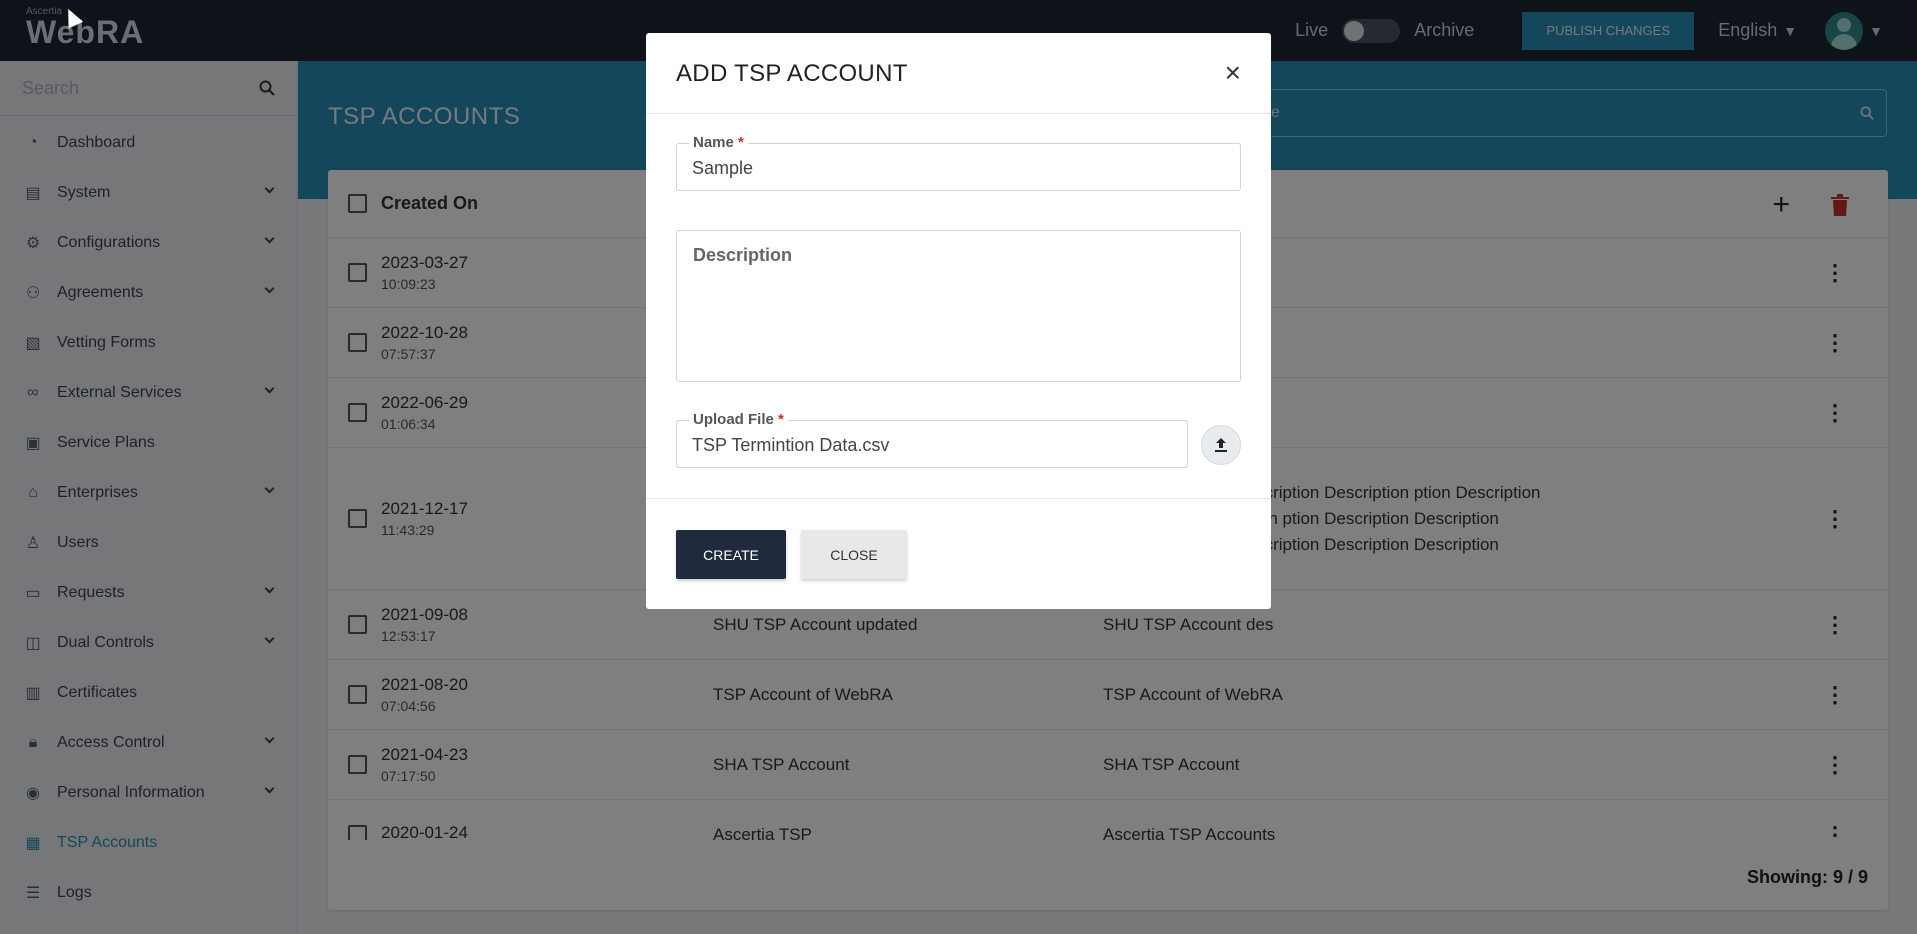 Image resolution: width=1917 pixels, height=934 pixels. Describe the element at coordinates (951, 306) in the screenshot. I see `description-input` at that location.